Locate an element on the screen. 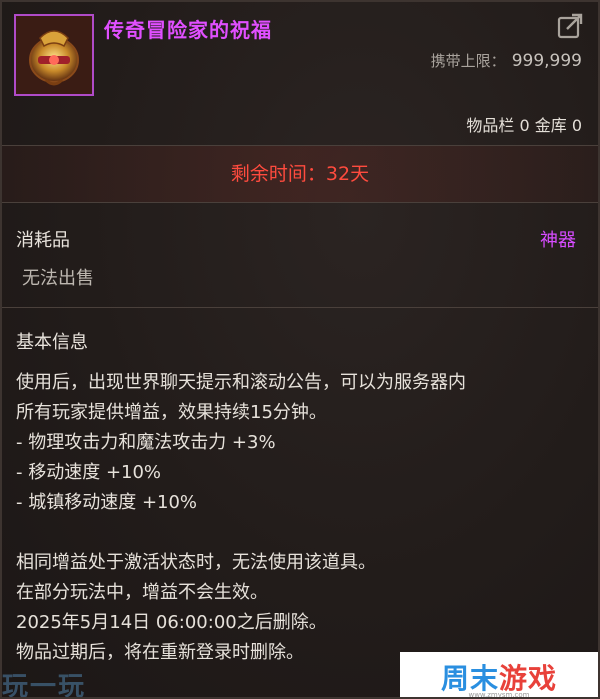 The width and height of the screenshot is (600, 699). item-grade: 神器 is located at coordinates (558, 240).